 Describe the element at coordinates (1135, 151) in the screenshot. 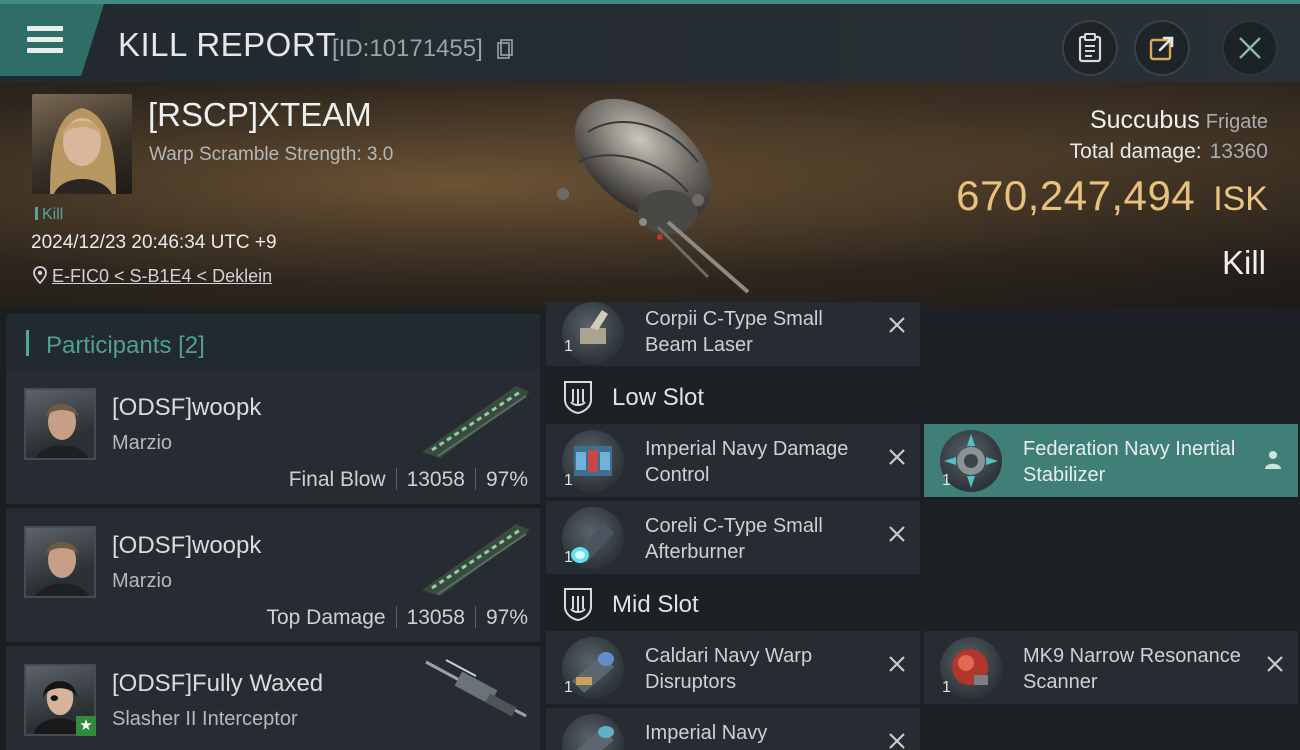

I see `total-damage-label: Total damage:` at that location.